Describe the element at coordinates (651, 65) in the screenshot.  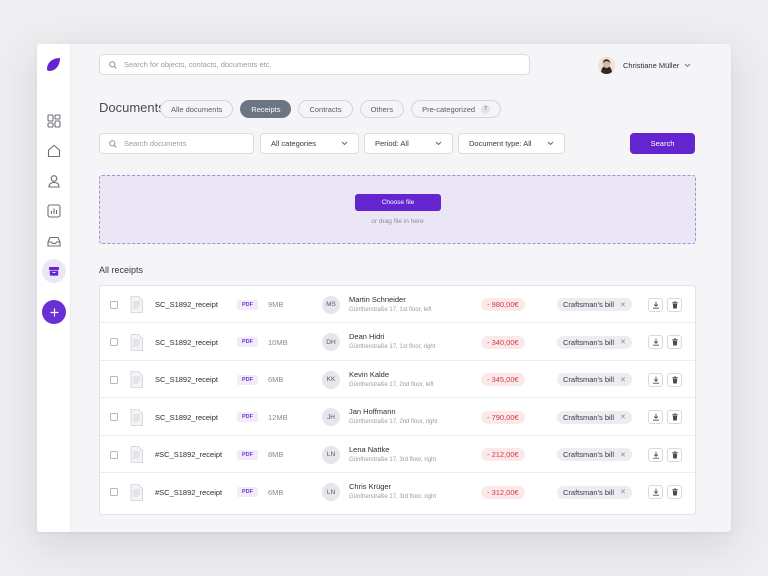
I see `user-name: Christiane Müller` at that location.